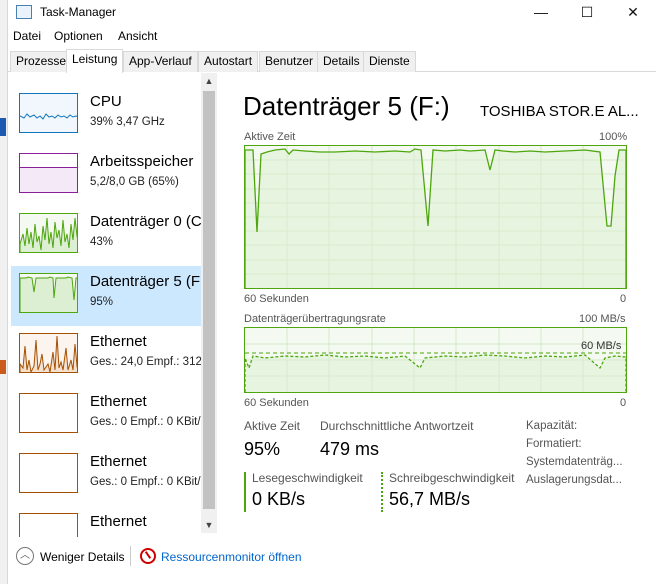  What do you see at coordinates (25, 556) in the screenshot?
I see `chevron-up-icon: ︿` at bounding box center [25, 556].